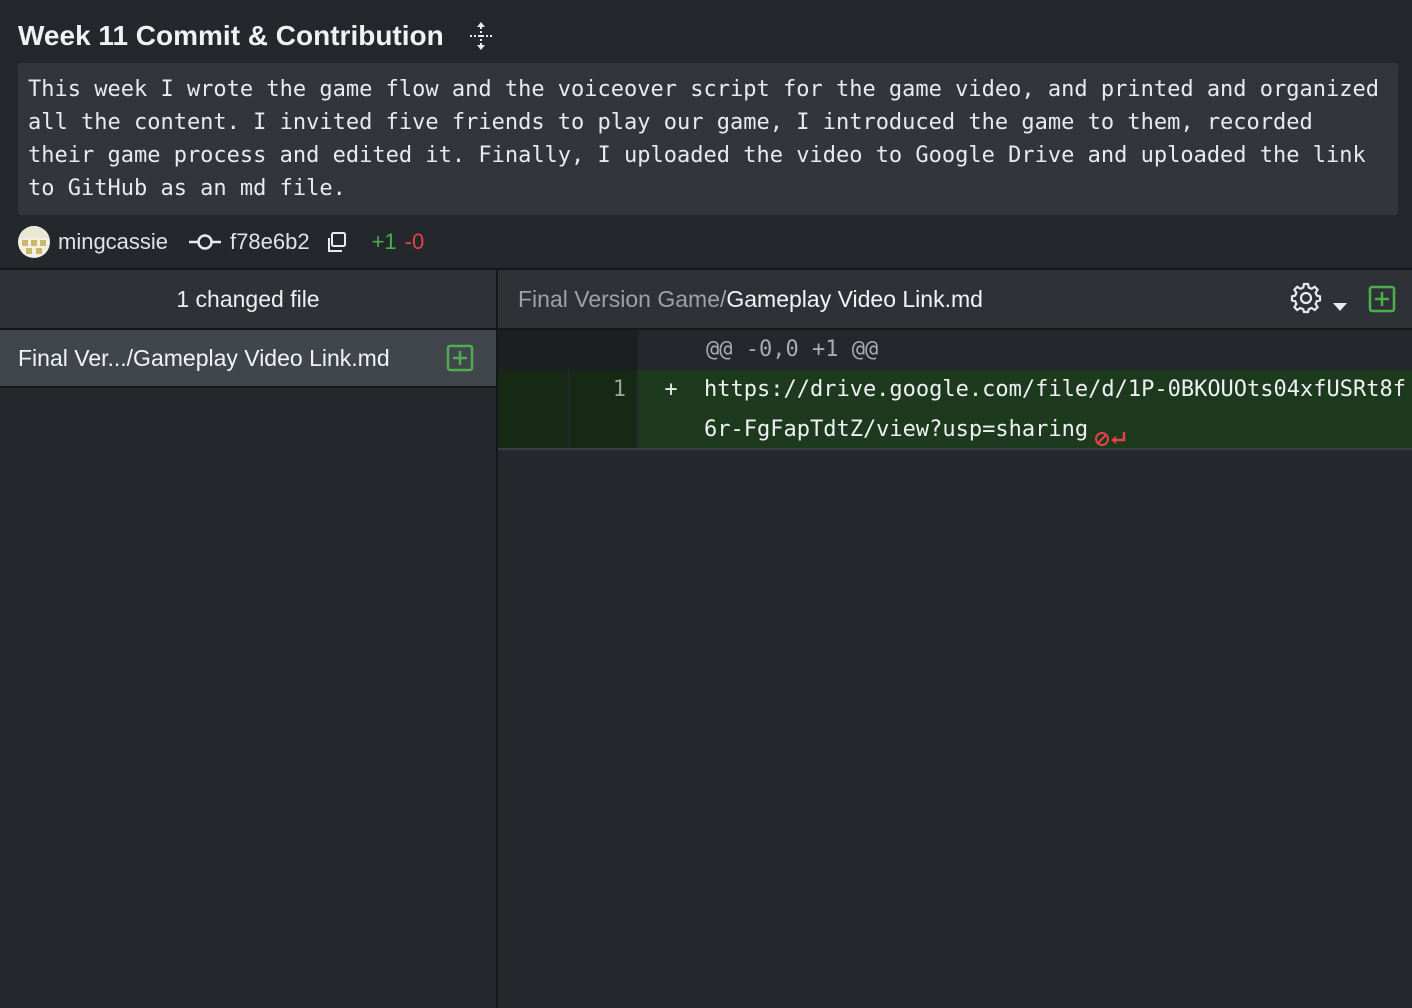  Describe the element at coordinates (248, 300) in the screenshot. I see `changed-files-header: 1 changed file` at that location.